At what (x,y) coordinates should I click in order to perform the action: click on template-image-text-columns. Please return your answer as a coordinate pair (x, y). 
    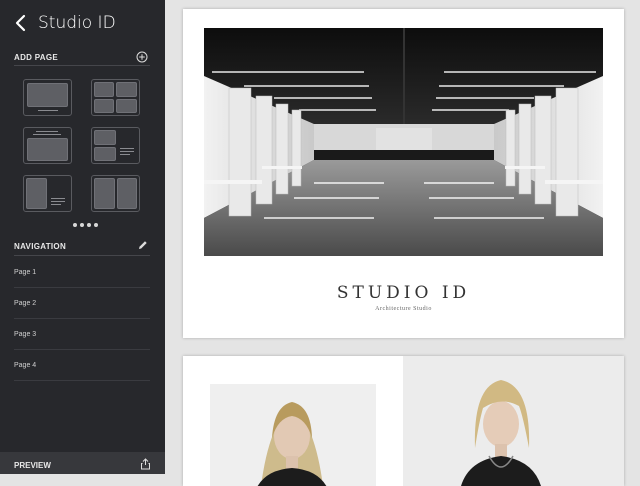
    Looking at the image, I should click on (47, 193).